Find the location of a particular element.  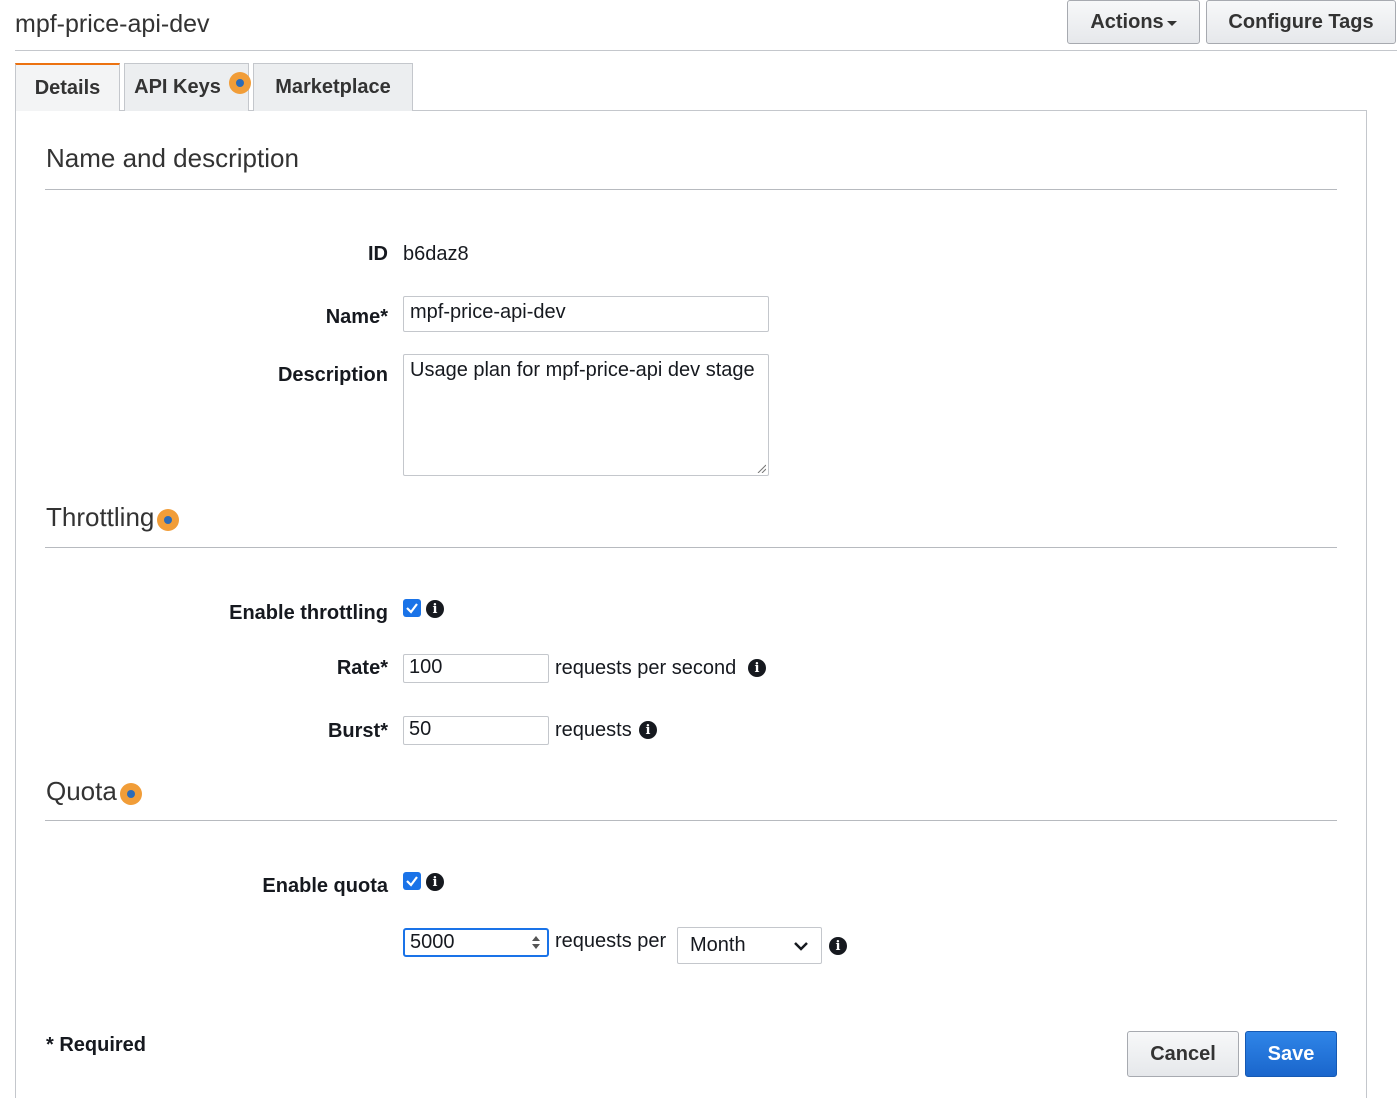

burst-label: Burst* is located at coordinates (357, 731).